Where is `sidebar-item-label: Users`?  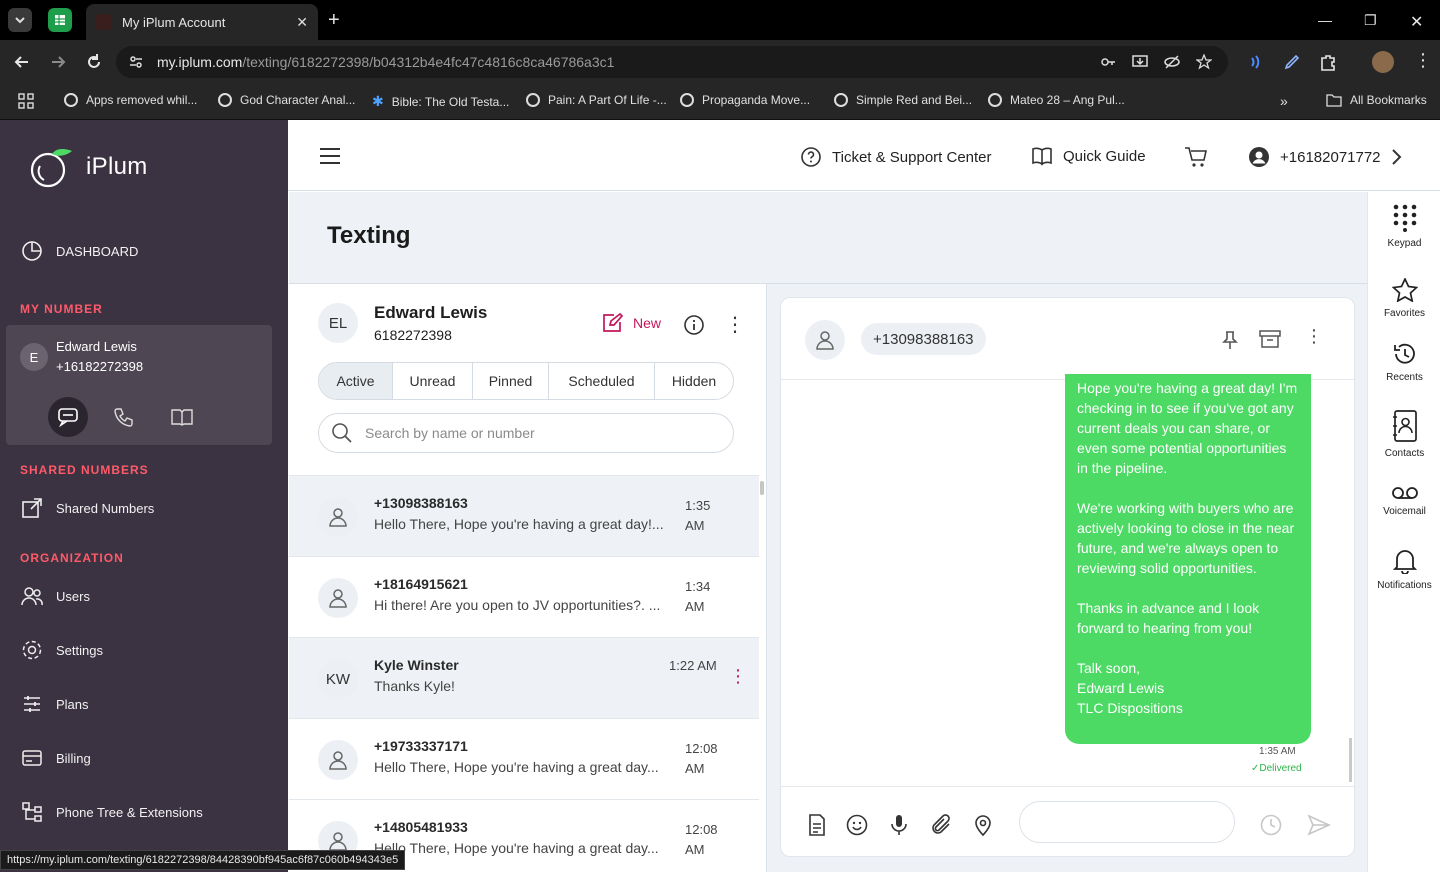 sidebar-item-label: Users is located at coordinates (73, 596).